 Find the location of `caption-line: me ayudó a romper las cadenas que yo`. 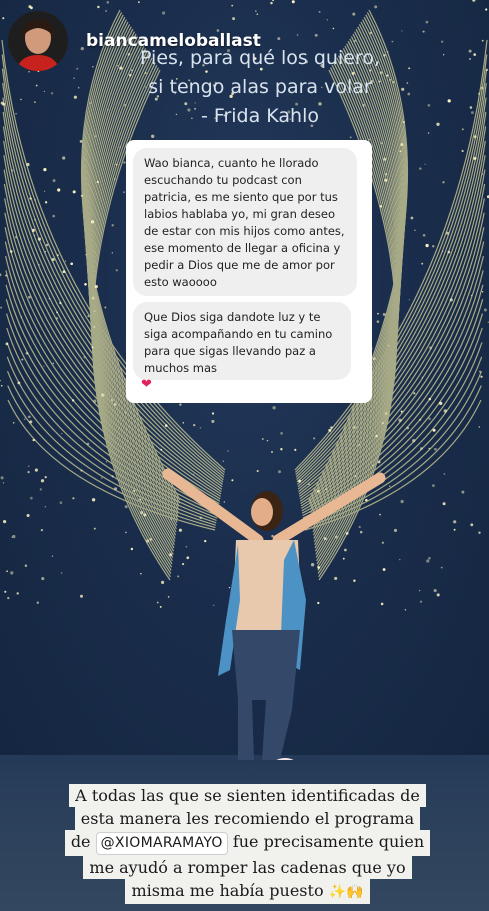

caption-line: me ayudó a romper las cadenas que yo is located at coordinates (247, 867).